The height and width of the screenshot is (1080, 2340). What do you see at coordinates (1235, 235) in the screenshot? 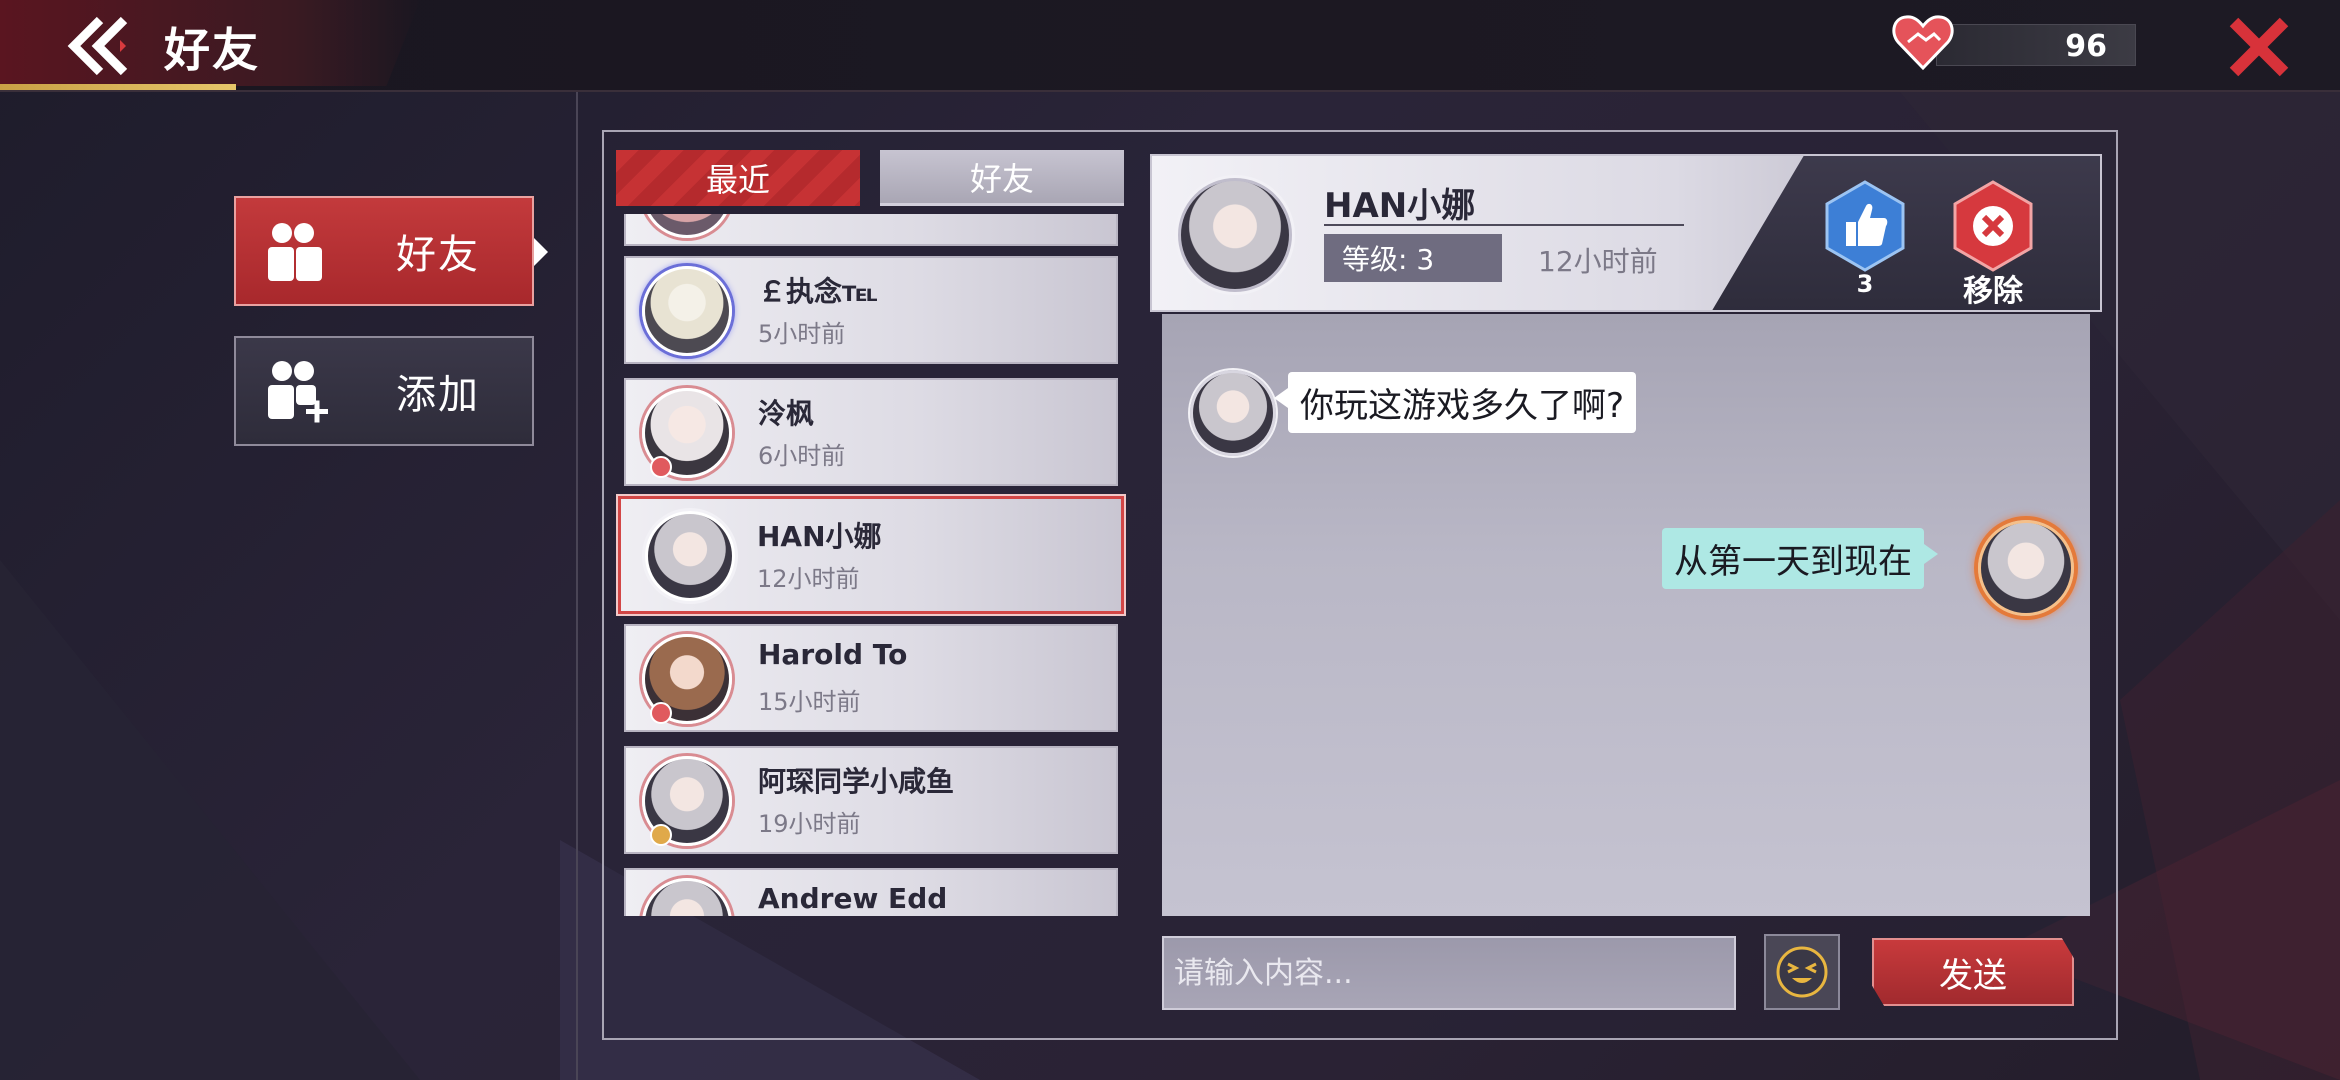
I see `chat-avatar` at bounding box center [1235, 235].